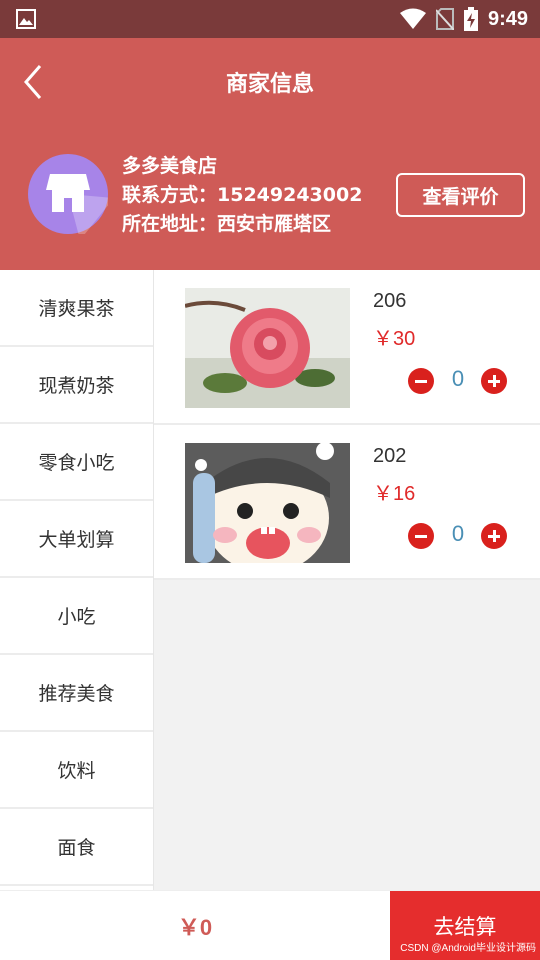  I want to click on product-name: 206, so click(390, 301).